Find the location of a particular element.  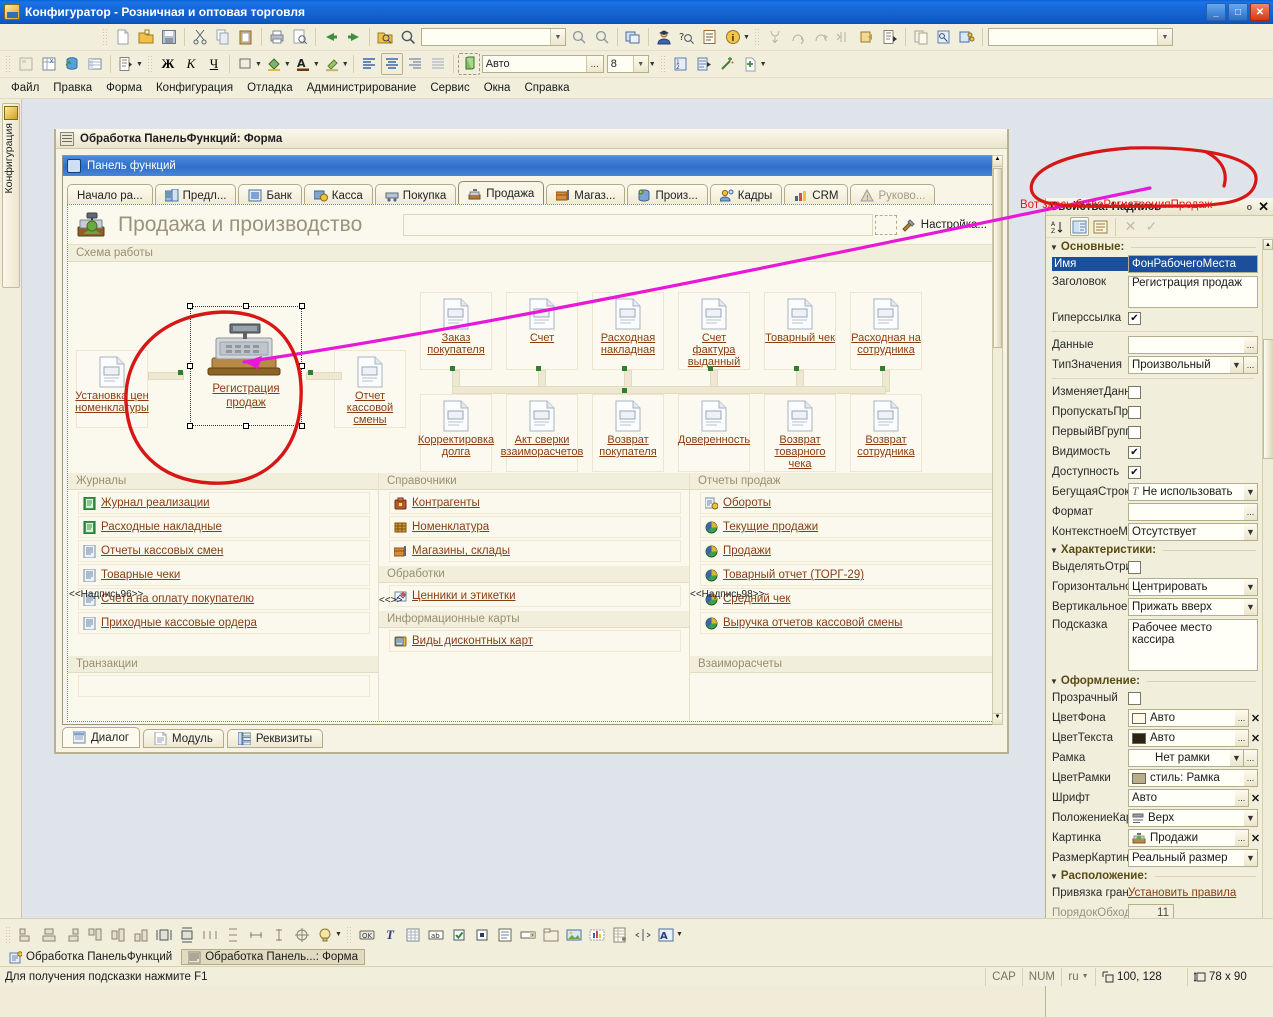

list-item: Выручка отчетов кассовой смены is located at coordinates (846, 623).